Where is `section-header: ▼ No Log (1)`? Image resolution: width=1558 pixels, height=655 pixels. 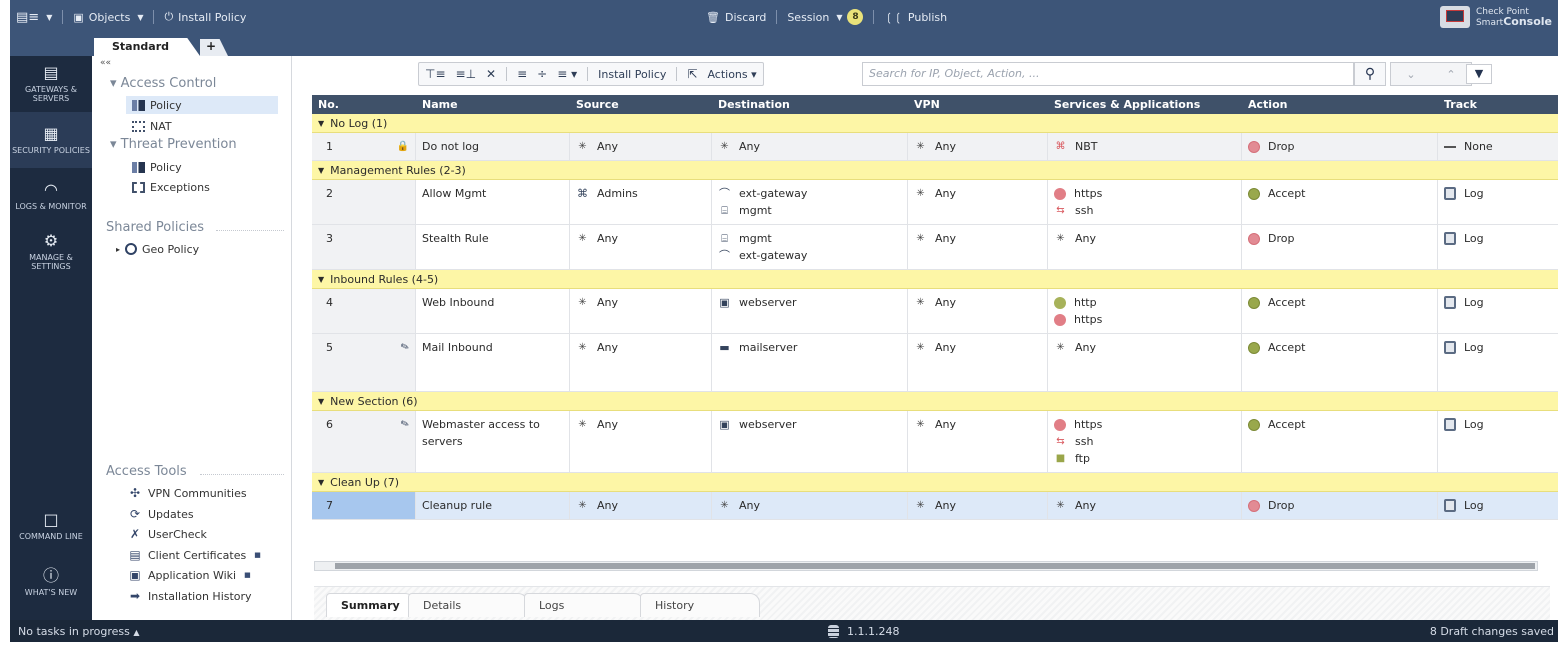 section-header: ▼ No Log (1) is located at coordinates (935, 123).